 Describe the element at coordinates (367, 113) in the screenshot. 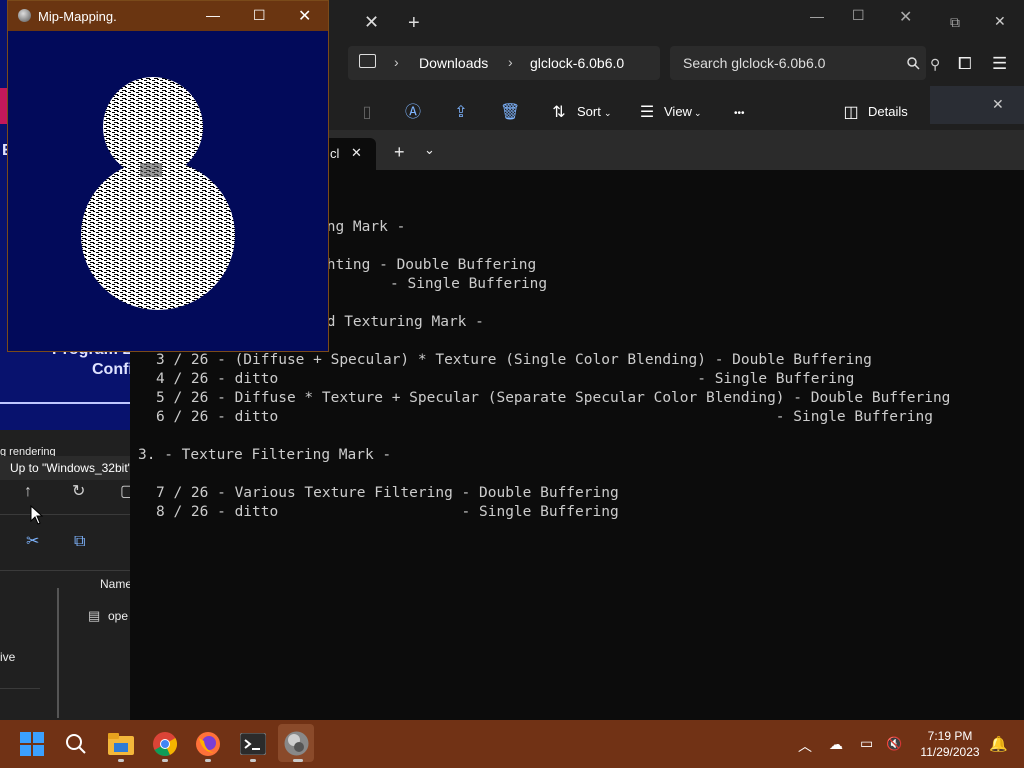

I see `paste-icon: ▯` at that location.